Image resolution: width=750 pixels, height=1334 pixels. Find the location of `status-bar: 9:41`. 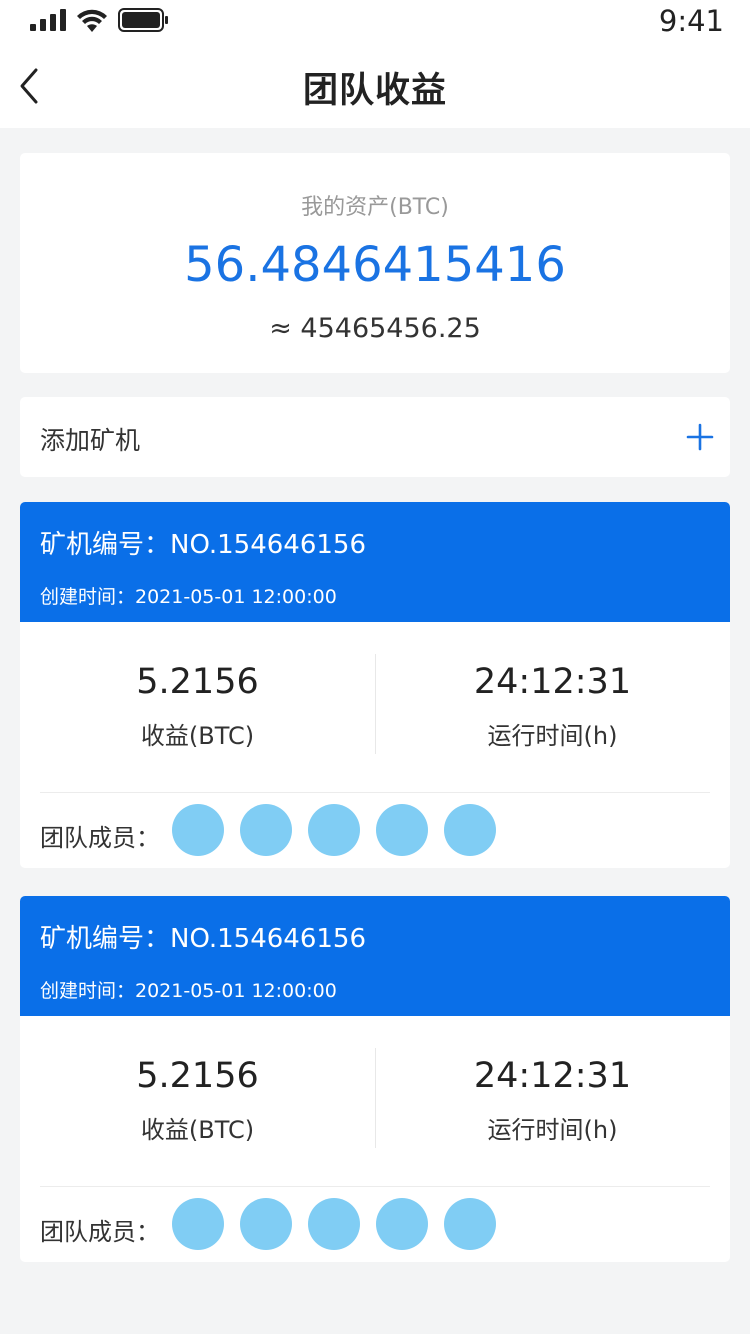

status-bar: 9:41 is located at coordinates (375, 22).